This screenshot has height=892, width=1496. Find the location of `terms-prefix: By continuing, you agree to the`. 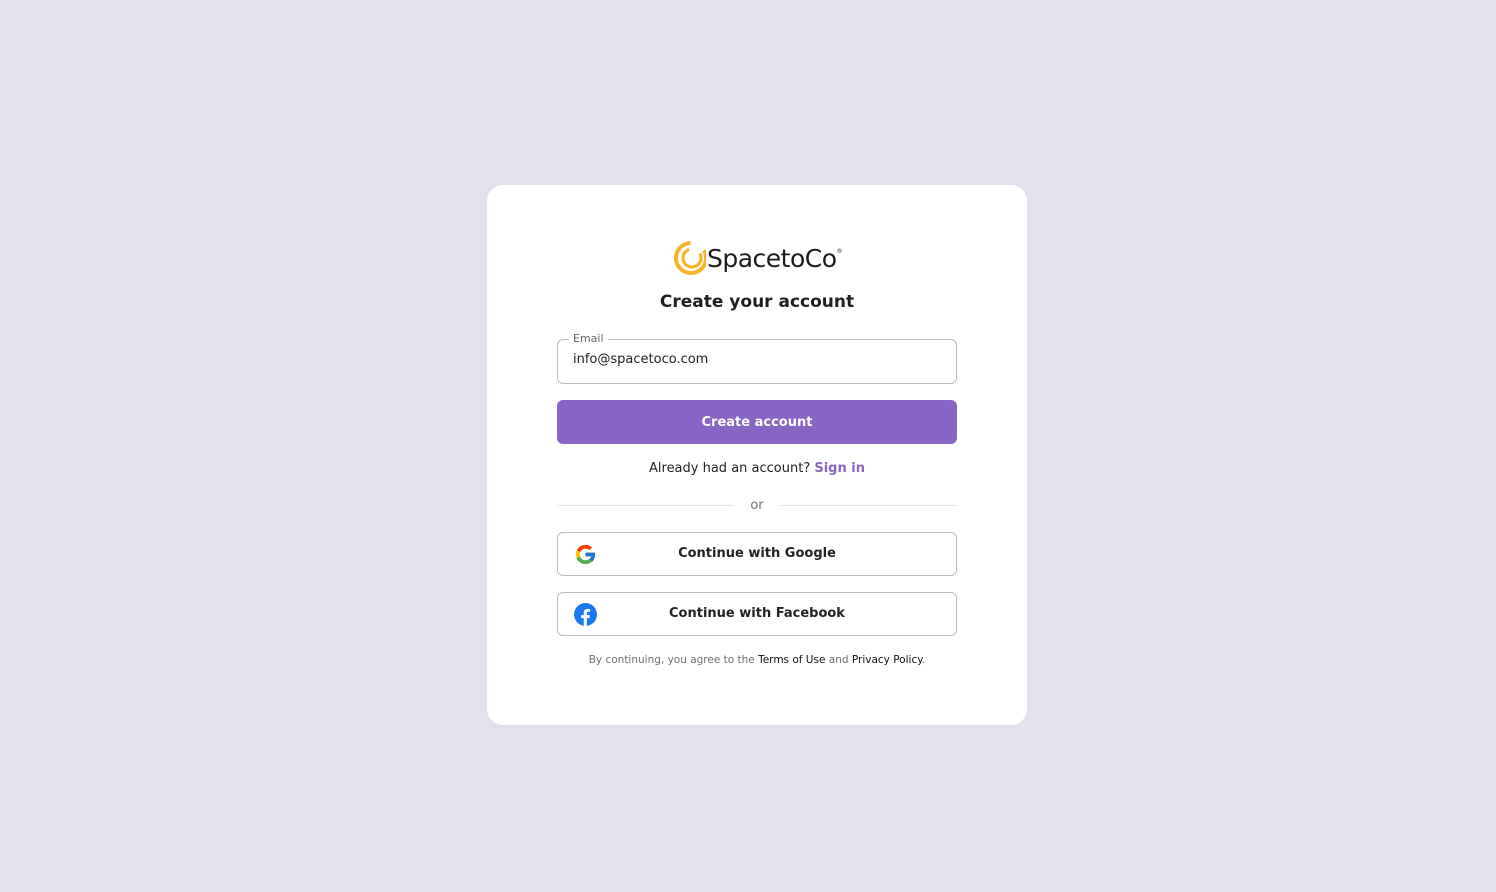

terms-prefix: By continuing, you agree to the is located at coordinates (673, 660).